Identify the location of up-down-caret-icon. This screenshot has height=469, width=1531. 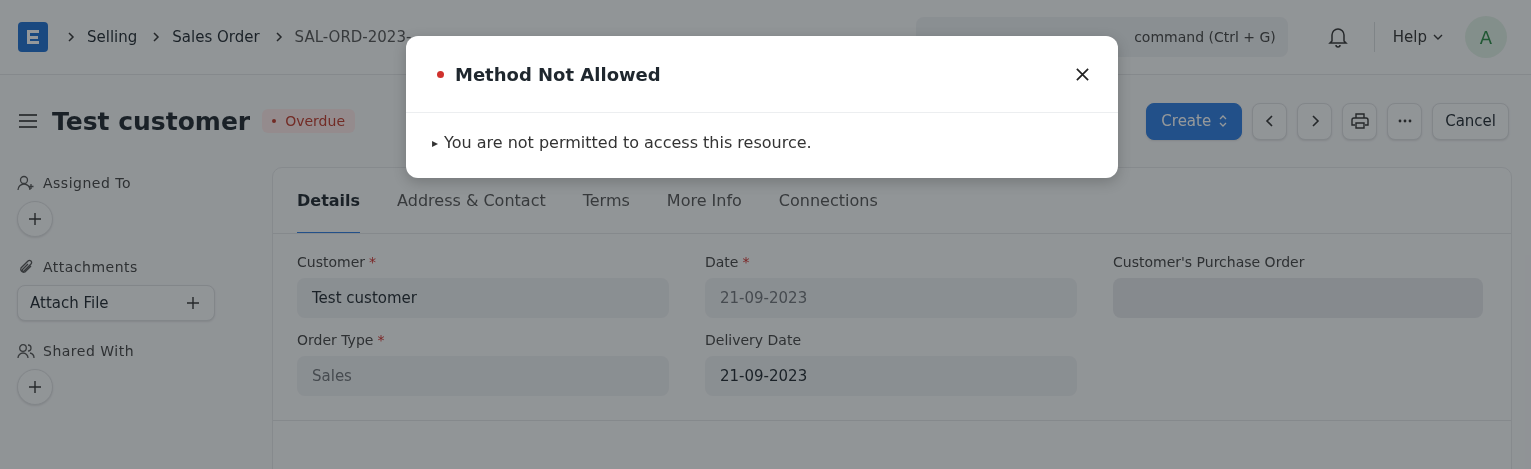
(1223, 121).